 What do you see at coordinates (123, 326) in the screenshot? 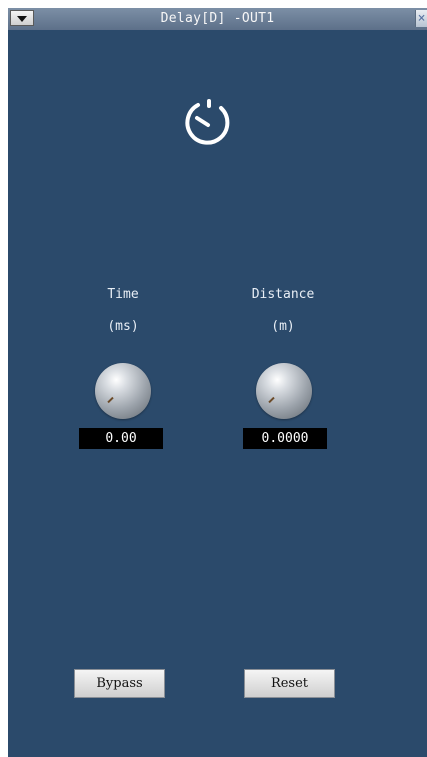
I see `time-unit-label: (ms)` at bounding box center [123, 326].